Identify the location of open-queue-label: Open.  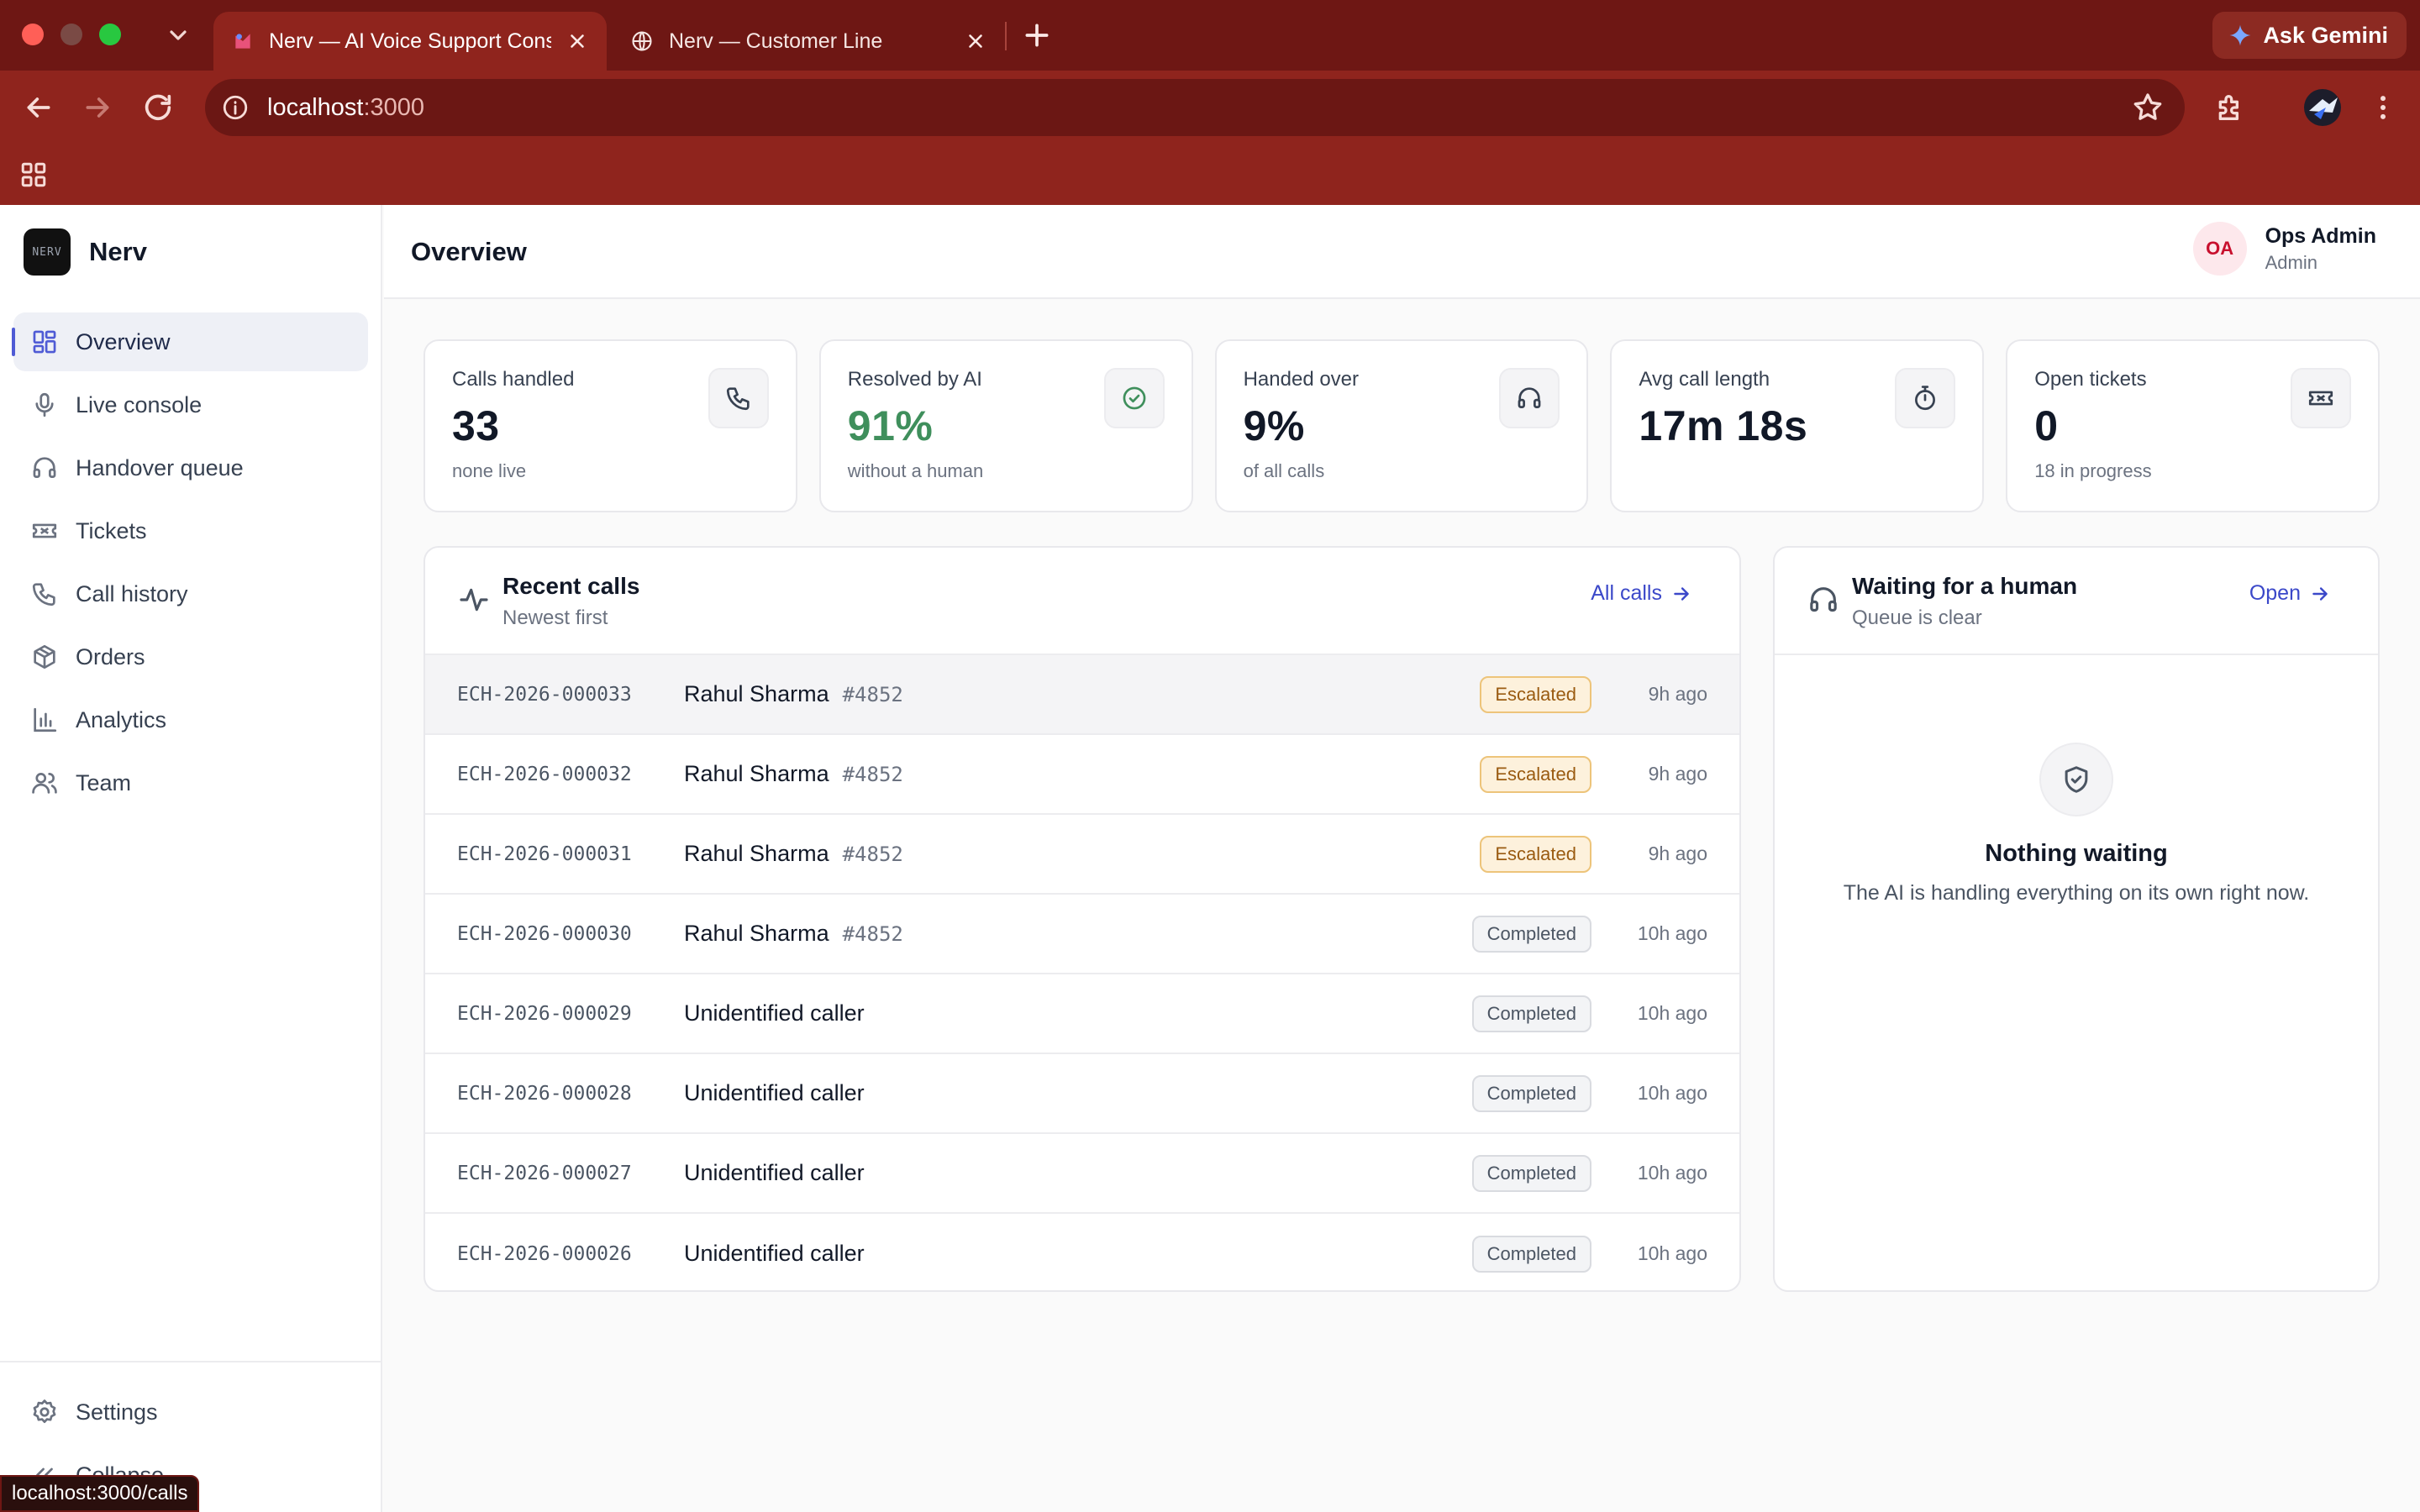
(2275, 593).